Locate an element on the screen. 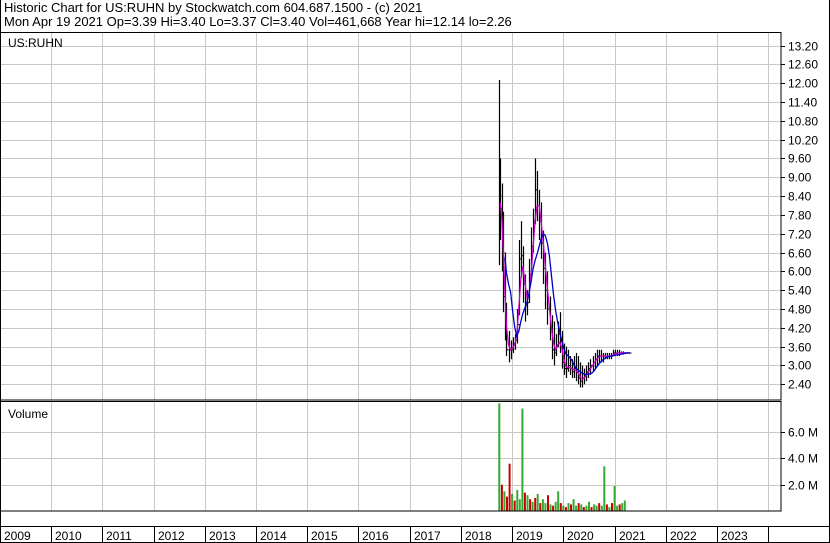  volume-series-layer is located at coordinates (562, 457).